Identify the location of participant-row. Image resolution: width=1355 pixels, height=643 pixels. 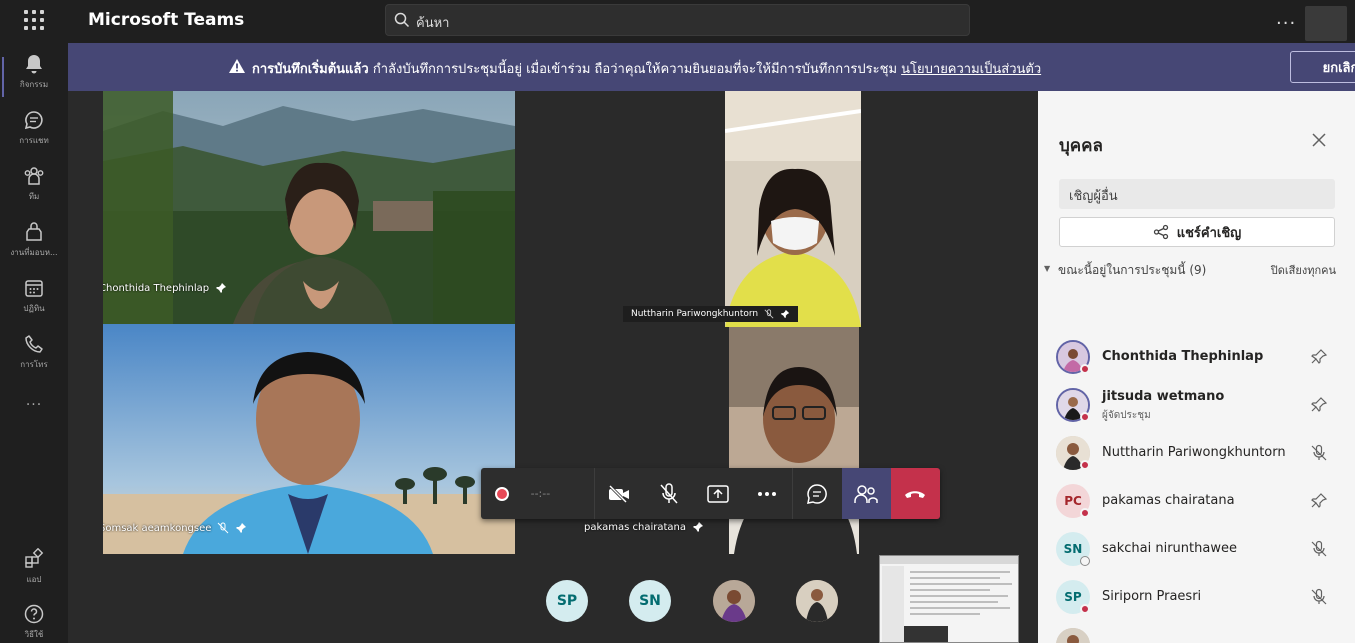
(1202, 633).